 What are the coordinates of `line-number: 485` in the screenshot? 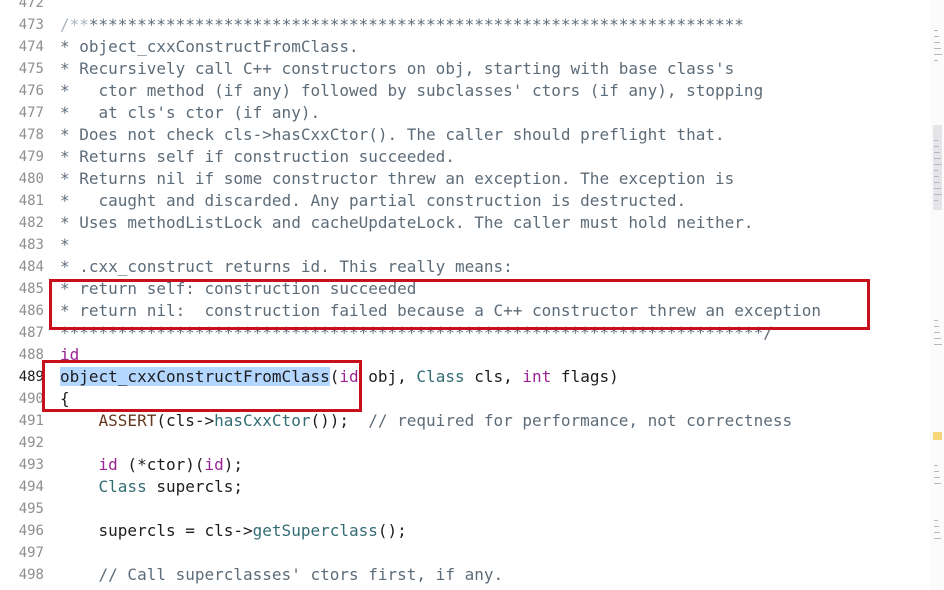 It's located at (31, 289).